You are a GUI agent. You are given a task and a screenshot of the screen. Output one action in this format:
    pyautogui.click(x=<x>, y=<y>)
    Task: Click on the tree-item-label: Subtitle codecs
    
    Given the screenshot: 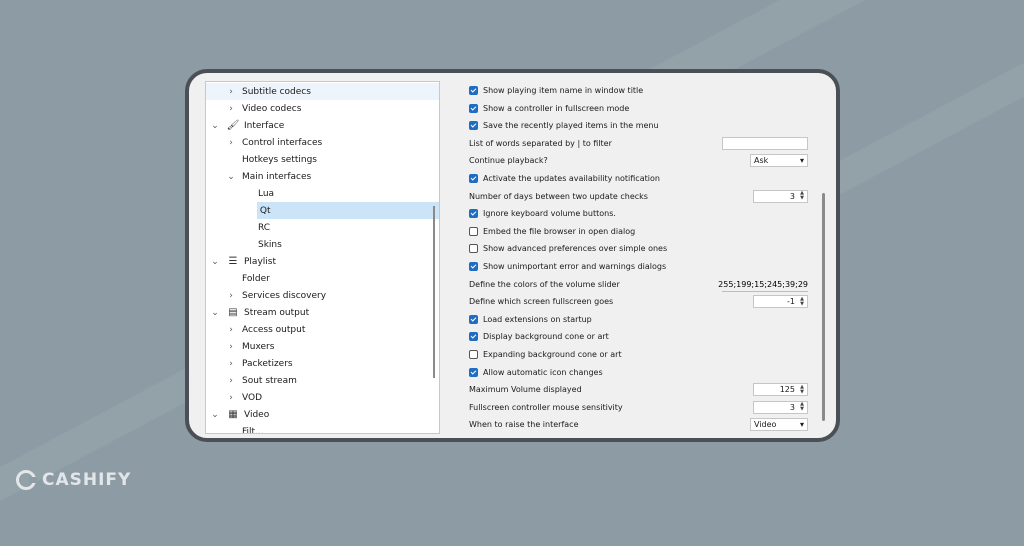 What is the action you would take?
    pyautogui.click(x=276, y=91)
    